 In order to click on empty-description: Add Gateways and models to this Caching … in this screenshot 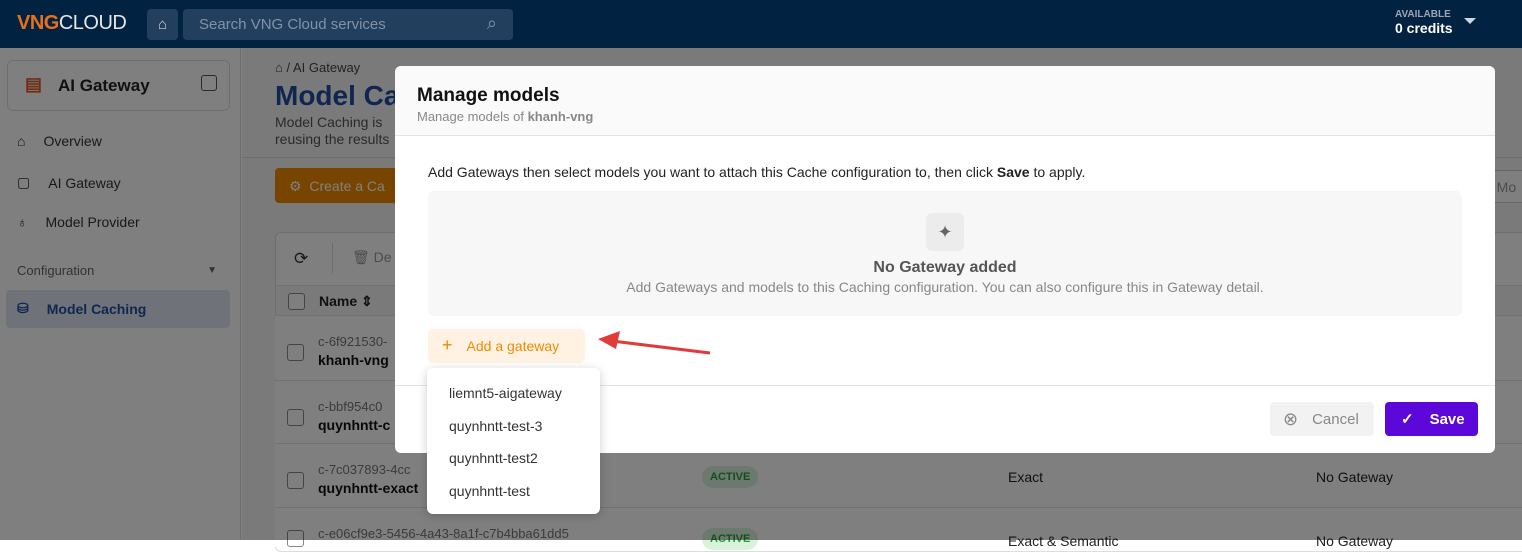, I will do `click(945, 287)`.